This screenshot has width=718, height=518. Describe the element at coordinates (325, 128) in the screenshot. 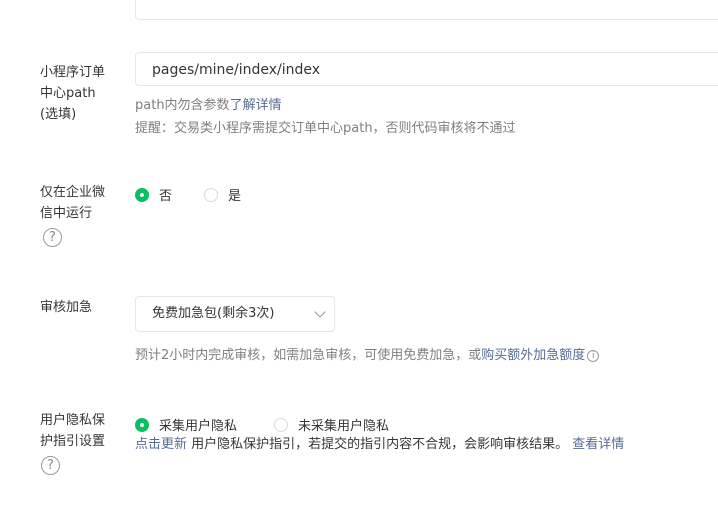

I see `path-reminder: 提醒：交易类小程序需提交订单中心path，否则代码审核将不通过` at that location.